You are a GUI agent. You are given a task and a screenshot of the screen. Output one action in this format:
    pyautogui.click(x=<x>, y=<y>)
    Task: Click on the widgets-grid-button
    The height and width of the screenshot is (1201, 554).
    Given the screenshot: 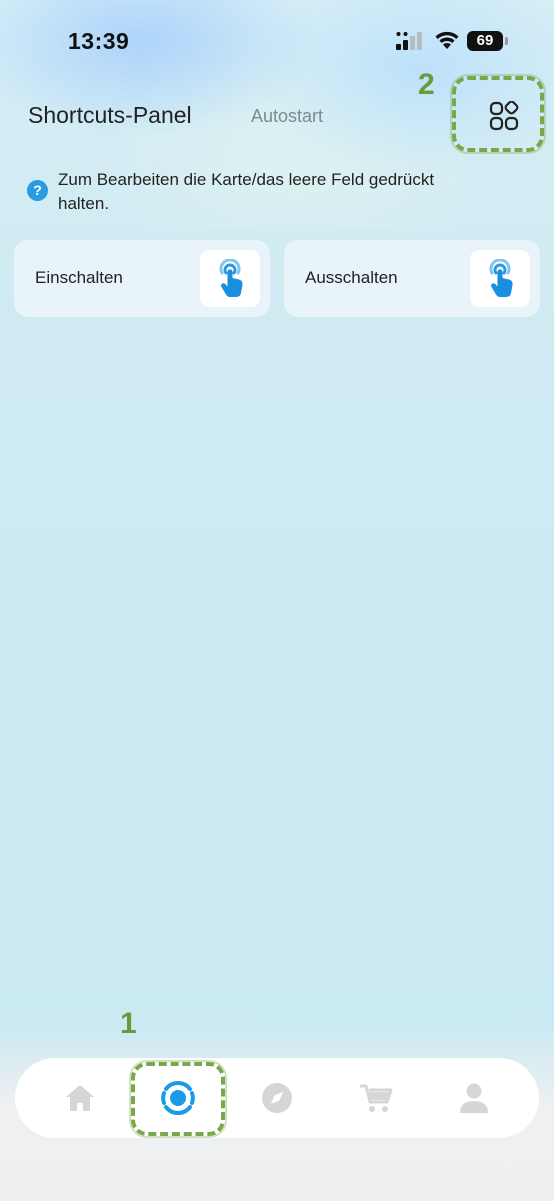 What is the action you would take?
    pyautogui.click(x=504, y=116)
    